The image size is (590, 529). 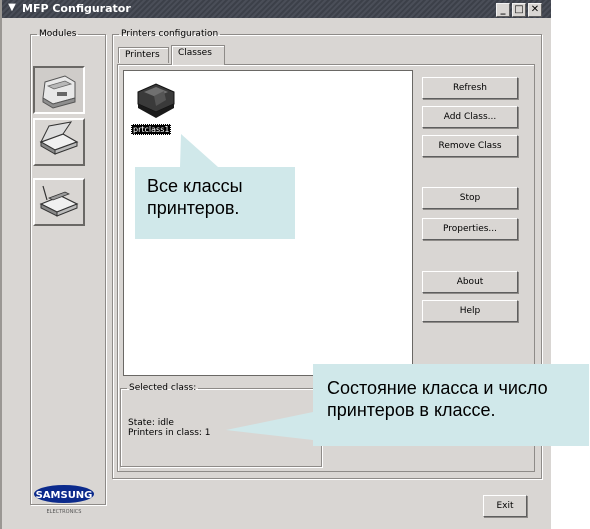 I want to click on maximize-button: □, so click(x=519, y=10).